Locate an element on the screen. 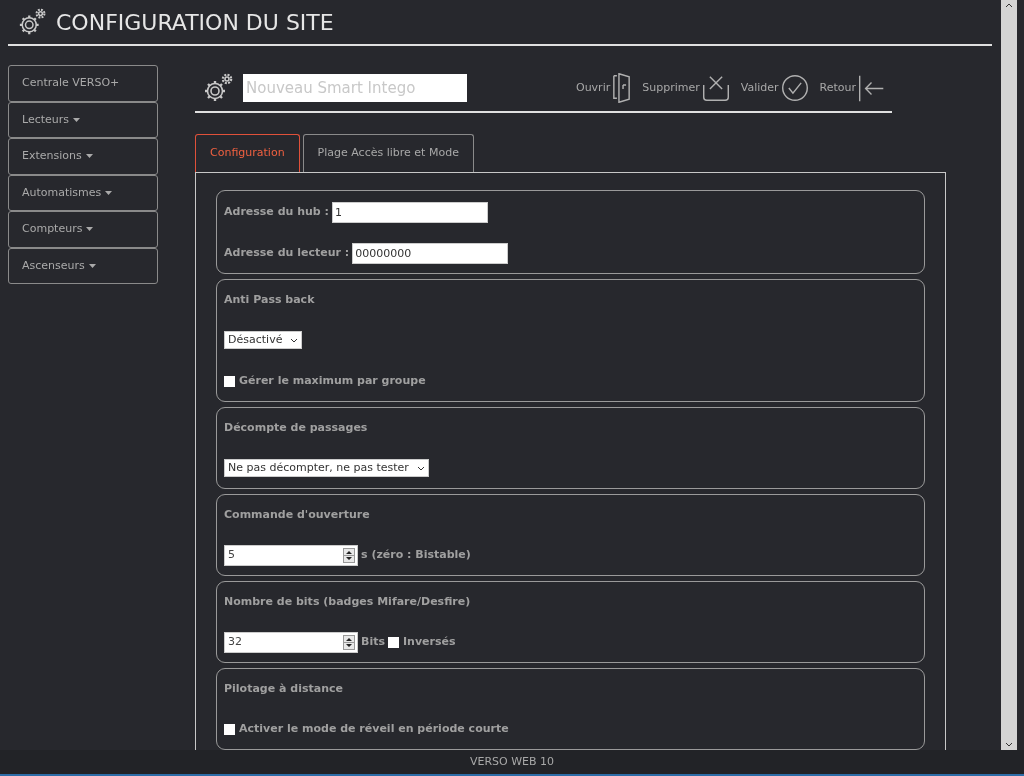 This screenshot has height=776, width=1024. sidebar-item: Lecteurs is located at coordinates (83, 119).